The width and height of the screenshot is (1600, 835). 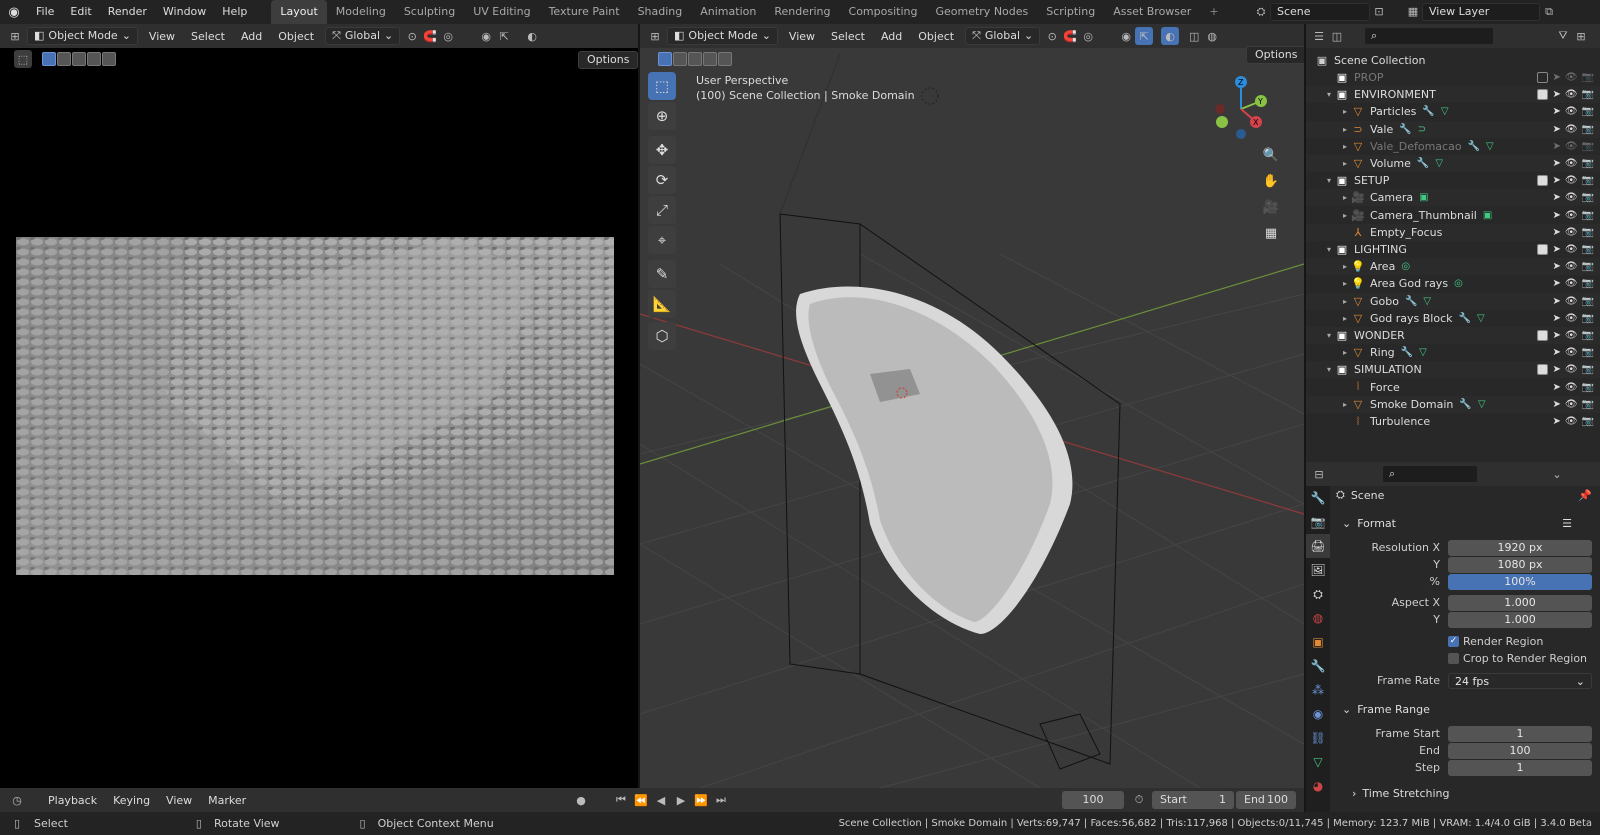 What do you see at coordinates (1453, 111) in the screenshot?
I see `outliner-item: ▸ ▽ Particles 🔧 ▽ ➤ 👁 📷` at bounding box center [1453, 111].